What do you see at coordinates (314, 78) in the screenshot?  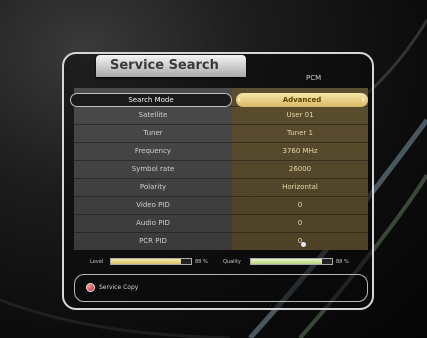 I see `mode-indicator: PCM` at bounding box center [314, 78].